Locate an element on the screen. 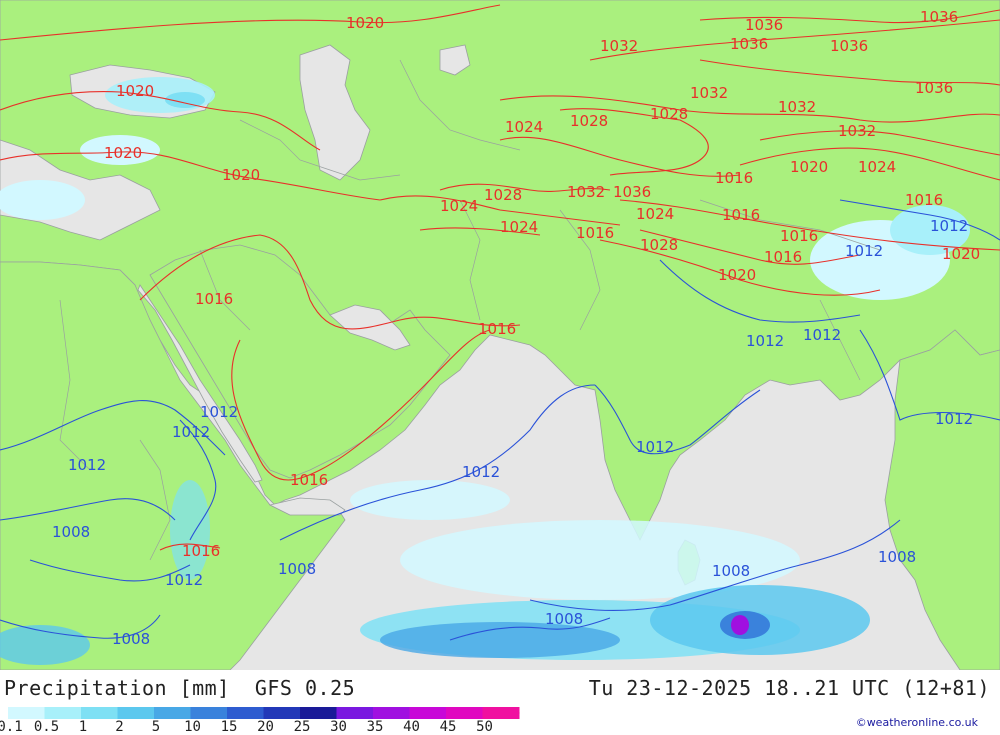  forecast-time: Tu 23-12-2025 18..21 UTC (12+81) is located at coordinates (789, 688).